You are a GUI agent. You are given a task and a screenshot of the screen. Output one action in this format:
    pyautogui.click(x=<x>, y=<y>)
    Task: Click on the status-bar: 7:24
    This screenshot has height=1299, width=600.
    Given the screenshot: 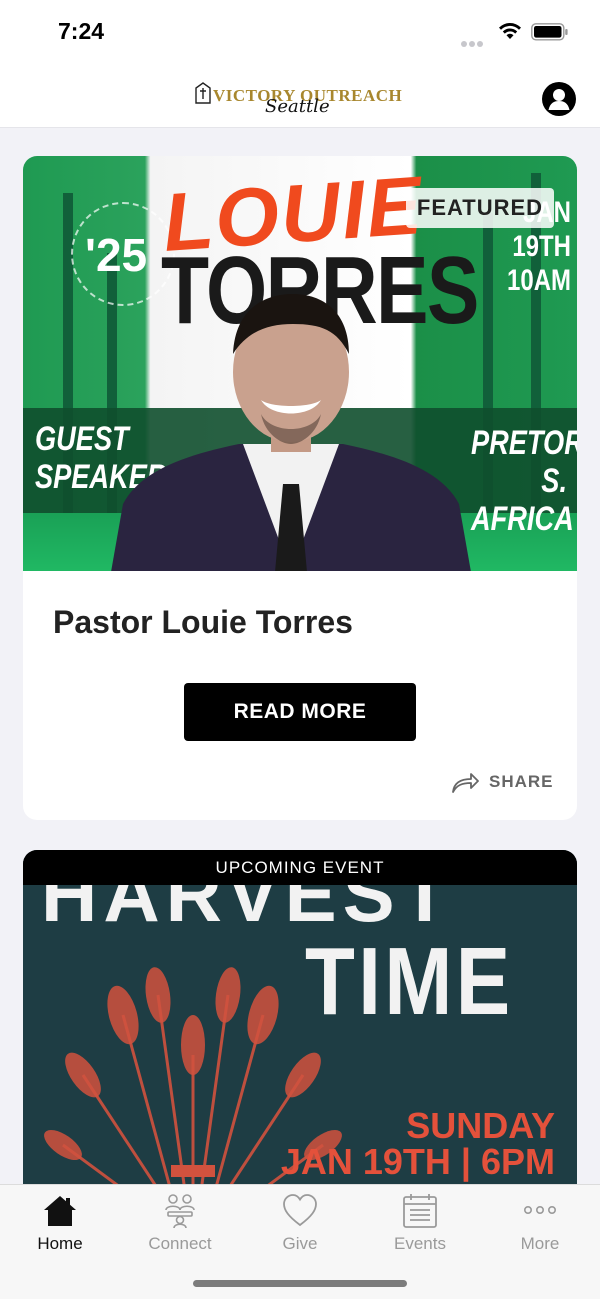 What is the action you would take?
    pyautogui.click(x=300, y=32)
    